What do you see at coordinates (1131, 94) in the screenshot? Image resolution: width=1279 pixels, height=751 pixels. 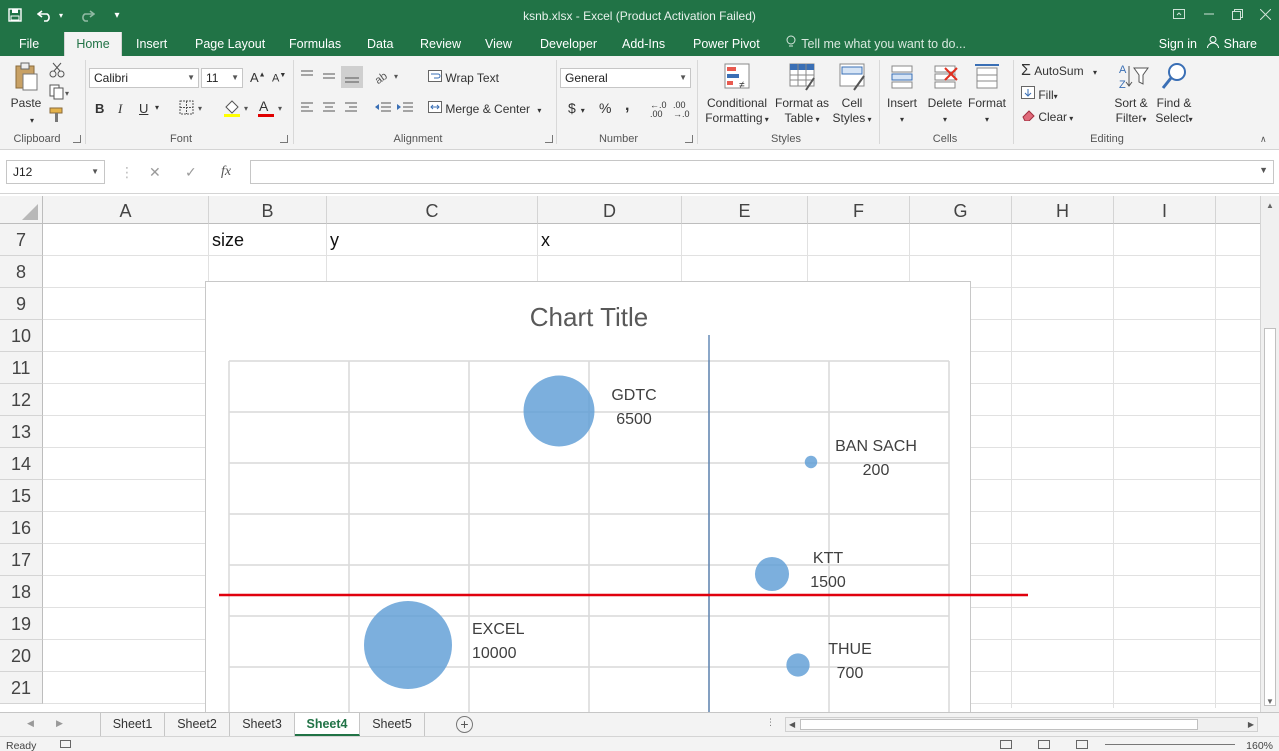 I see `sort-filter-button: AZ Sort & Filter▾` at bounding box center [1131, 94].